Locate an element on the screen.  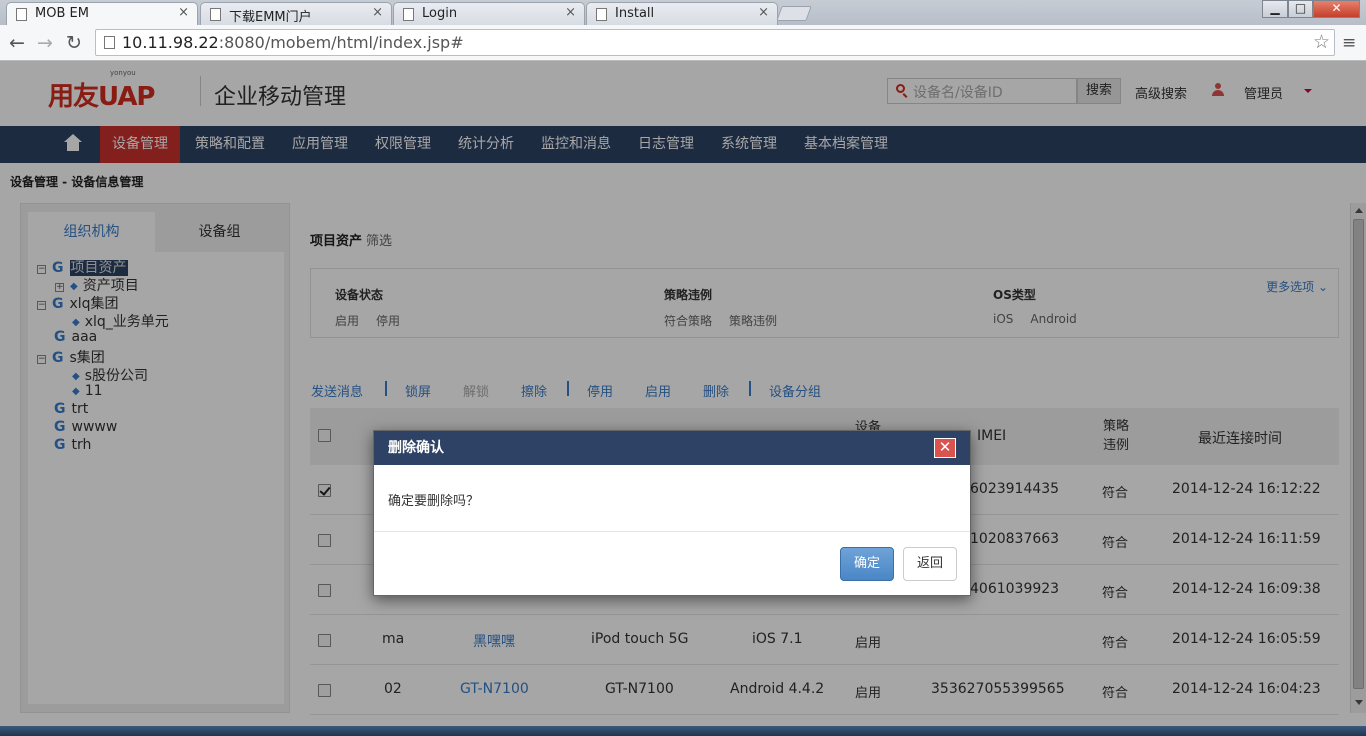
url-host: 10.11.98.22 is located at coordinates (170, 42).